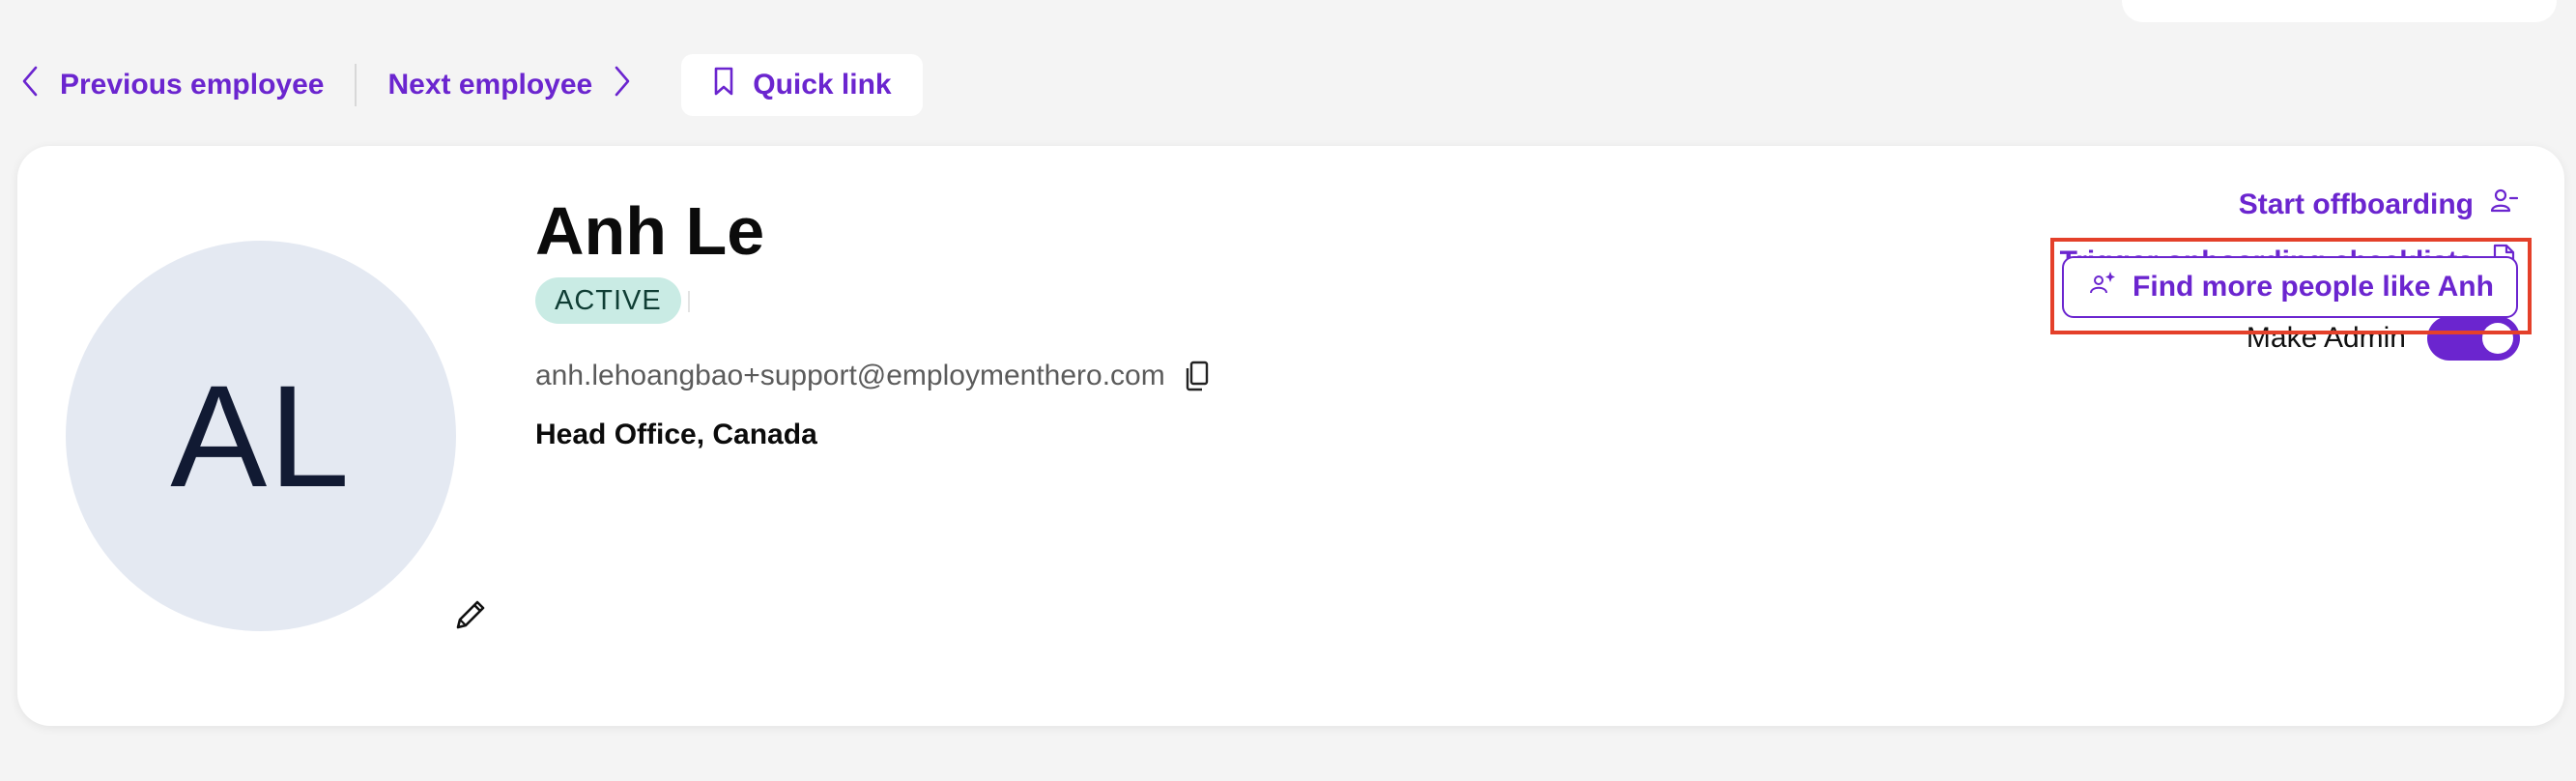  I want to click on avatar-initials: AL, so click(261, 435).